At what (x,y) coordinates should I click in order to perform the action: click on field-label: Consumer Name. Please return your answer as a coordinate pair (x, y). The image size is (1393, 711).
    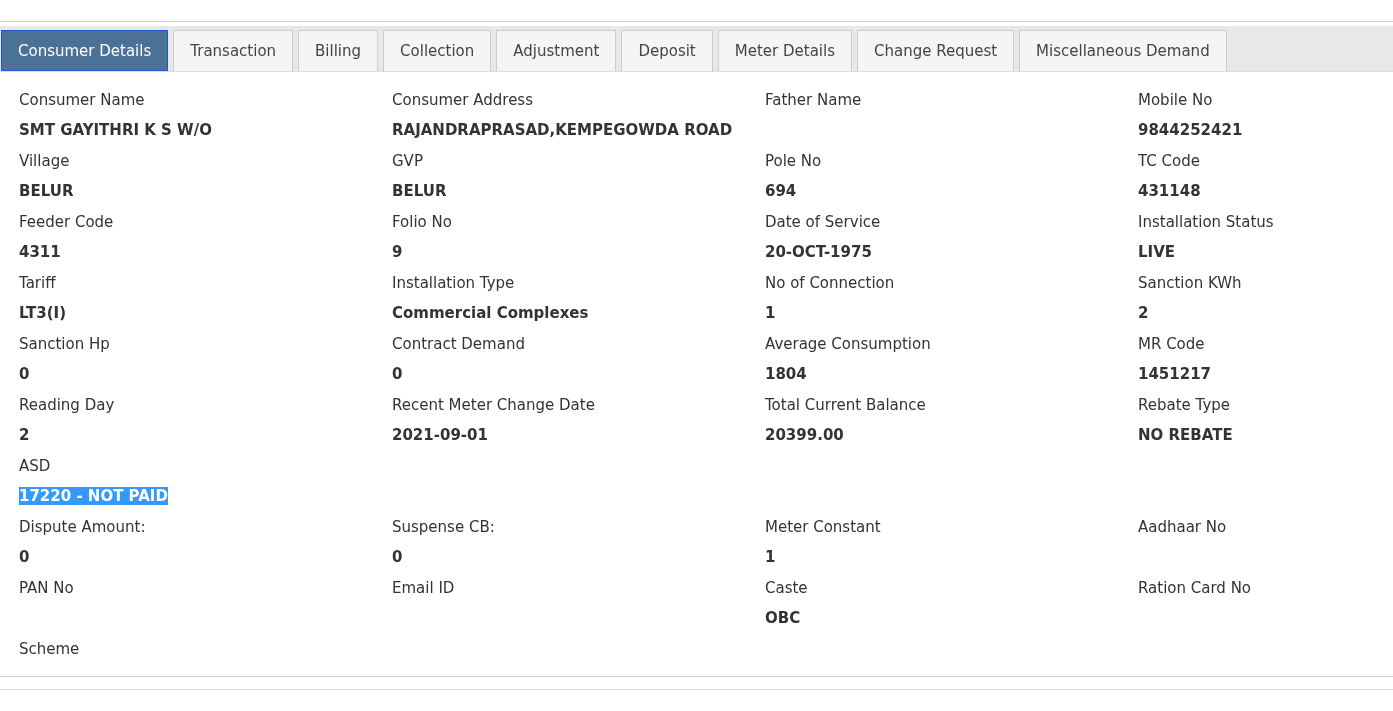
    Looking at the image, I should click on (82, 100).